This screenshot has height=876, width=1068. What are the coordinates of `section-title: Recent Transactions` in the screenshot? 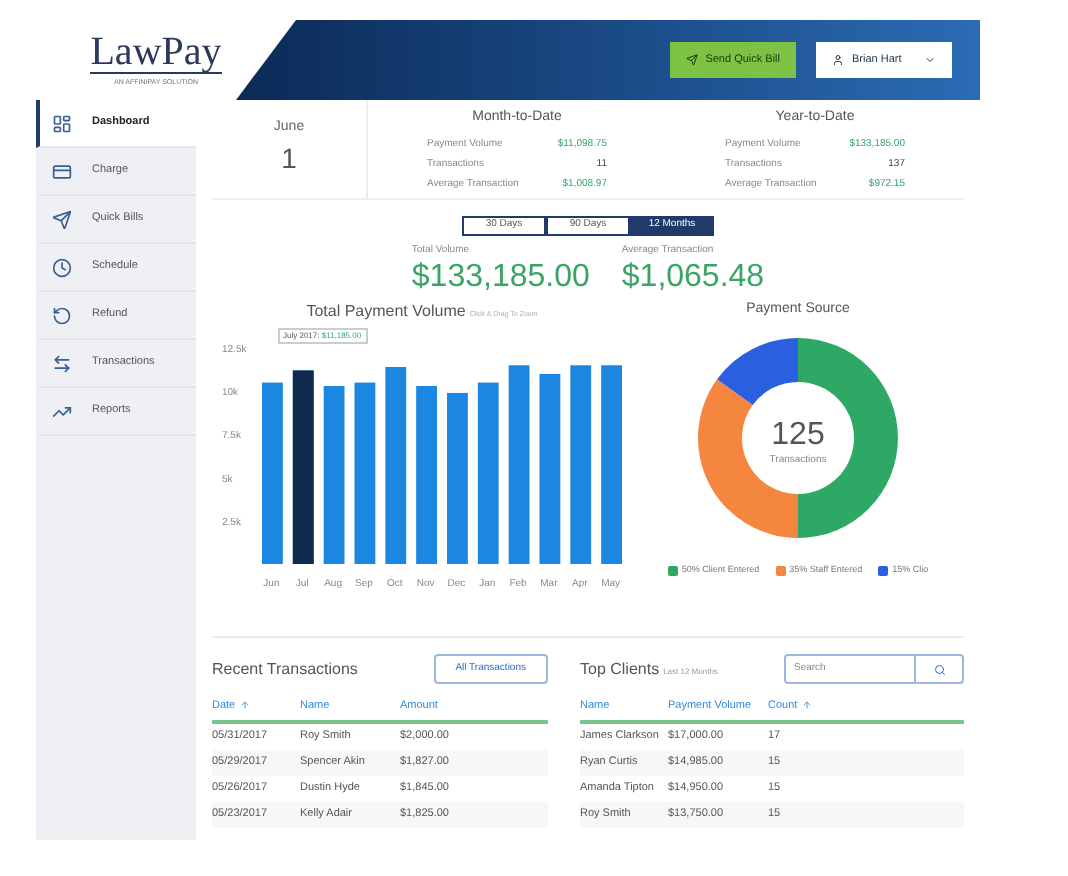 It's located at (285, 669).